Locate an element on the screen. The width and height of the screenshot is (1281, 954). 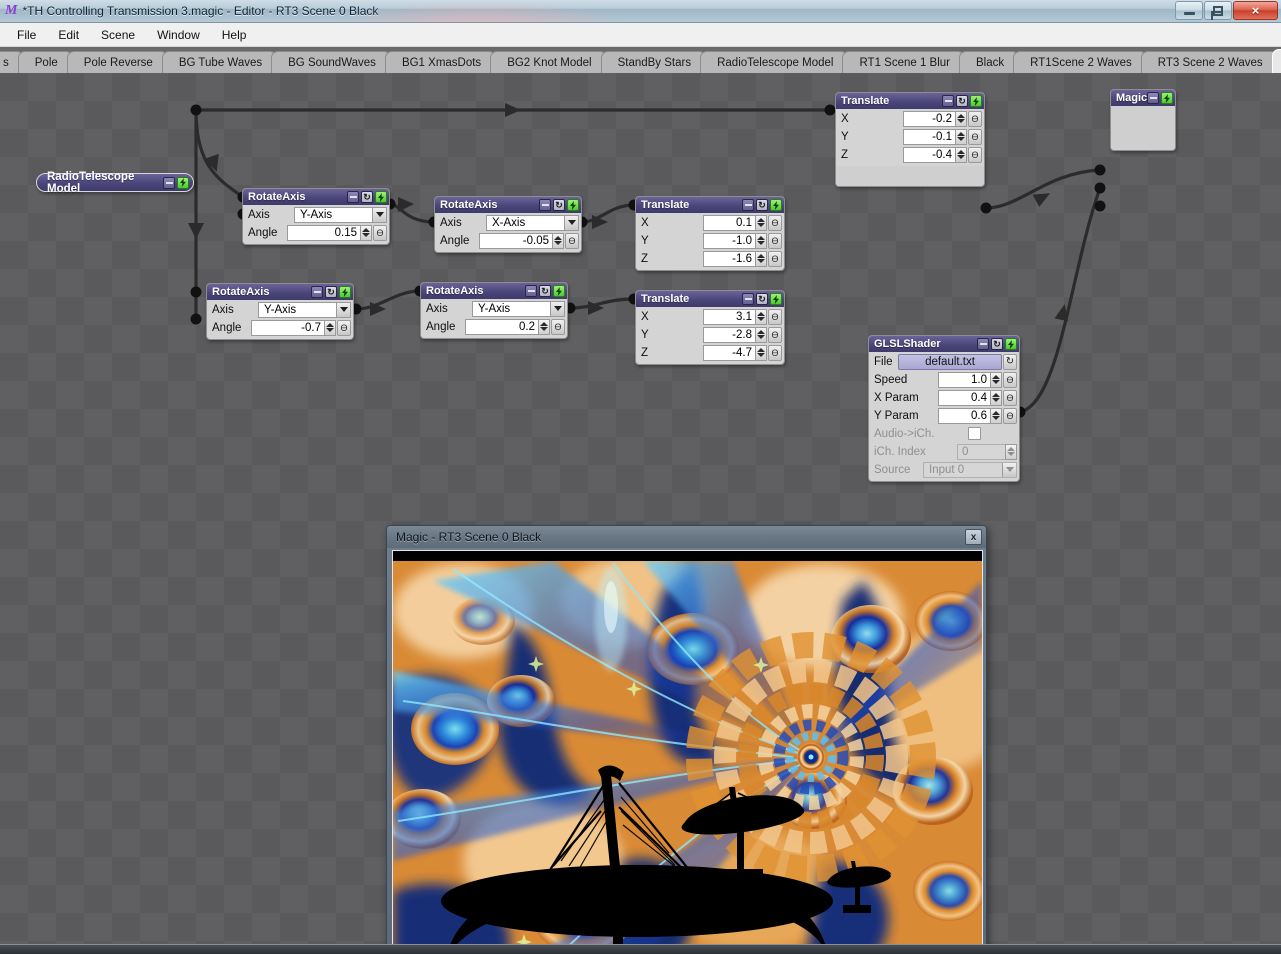
y-stepper: -2.8 ϴ is located at coordinates (742, 334).